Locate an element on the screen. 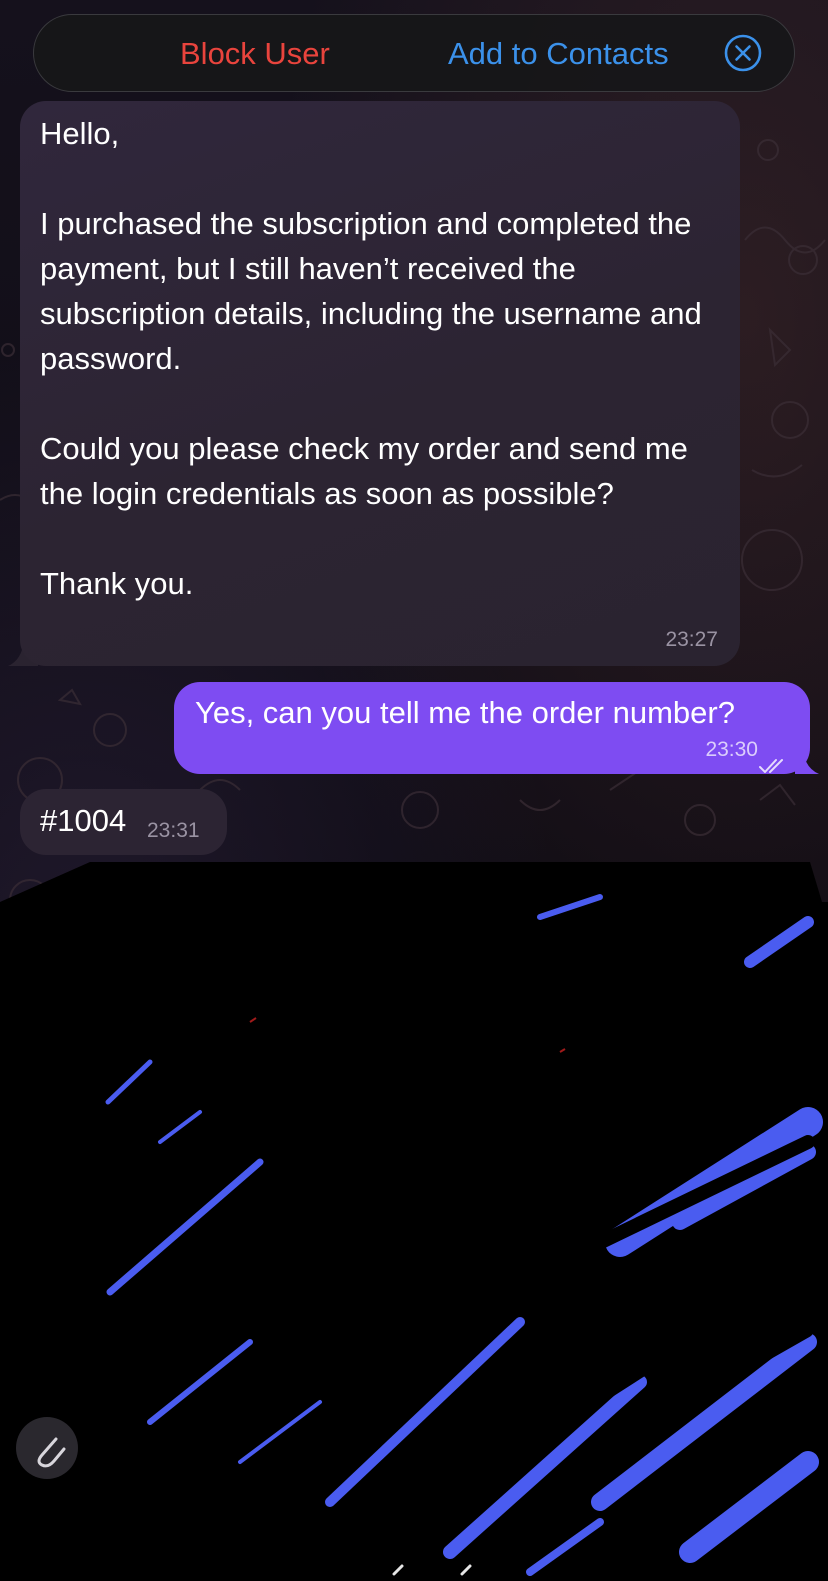 This screenshot has height=1581, width=828. message-timestamp: 23:30 is located at coordinates (731, 749).